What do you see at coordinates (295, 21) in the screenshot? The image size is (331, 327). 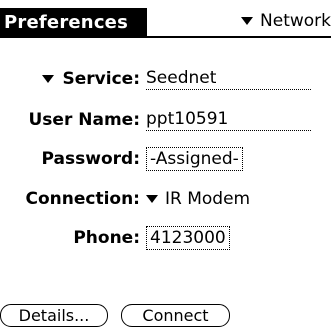 I see `category-label: Network` at bounding box center [295, 21].